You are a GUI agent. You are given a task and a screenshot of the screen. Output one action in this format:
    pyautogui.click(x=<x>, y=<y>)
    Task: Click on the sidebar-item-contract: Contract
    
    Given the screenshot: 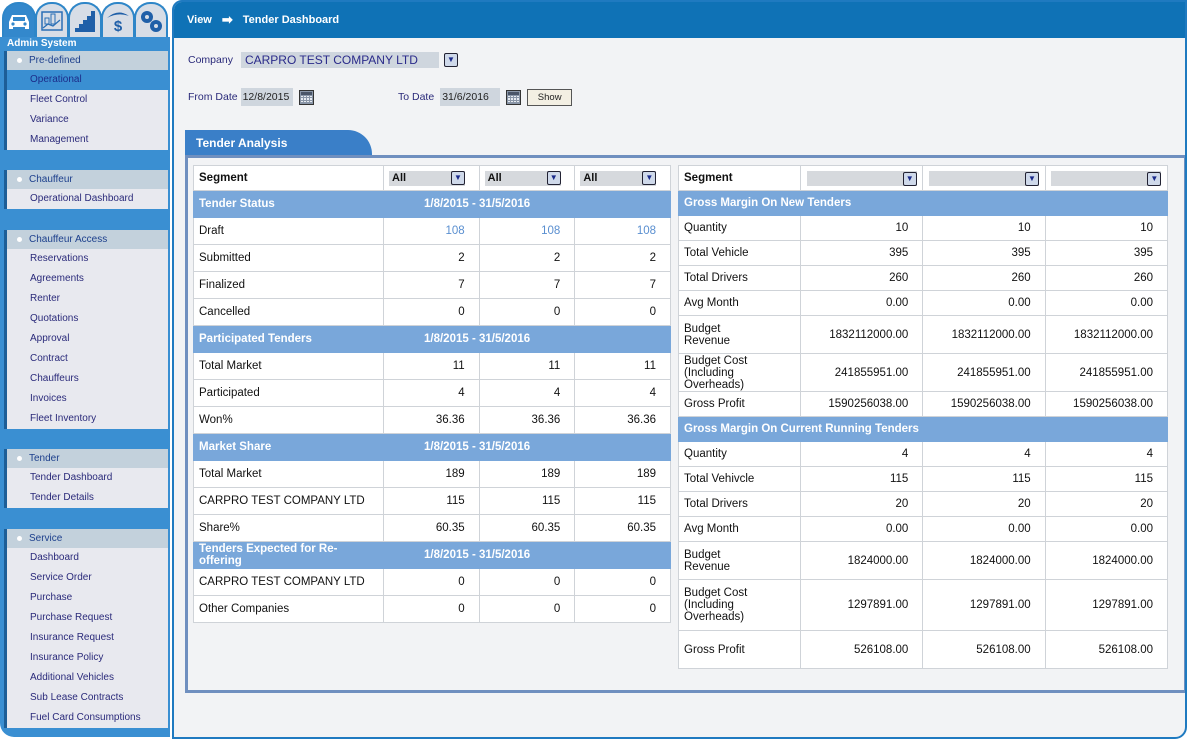 What is the action you would take?
    pyautogui.click(x=87, y=359)
    